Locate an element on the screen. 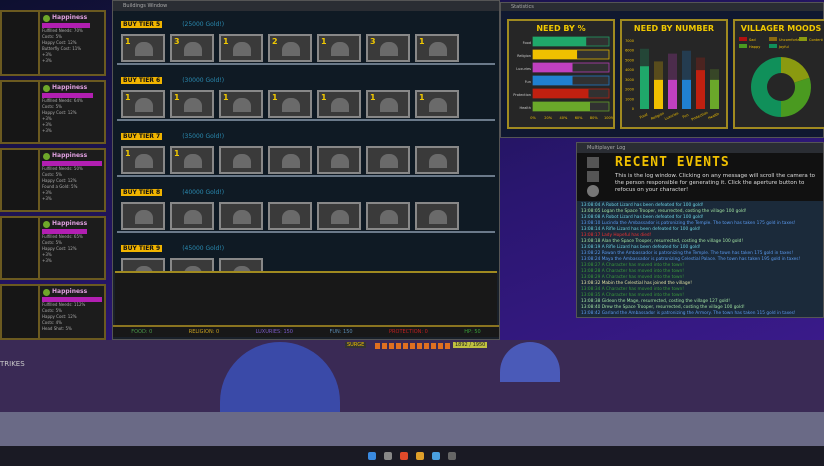  log-heading: RECENT EVENTS is located at coordinates (672, 162).